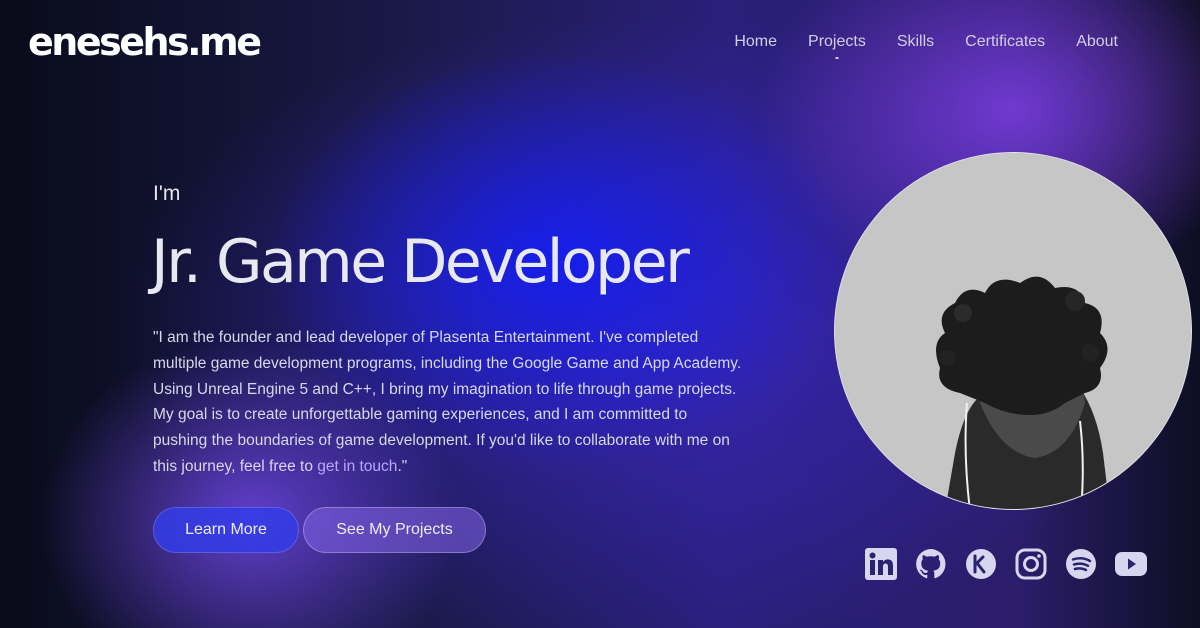 Image resolution: width=1200 pixels, height=628 pixels. I want to click on main-nav: Home Projects Skills Certificates About, so click(926, 42).